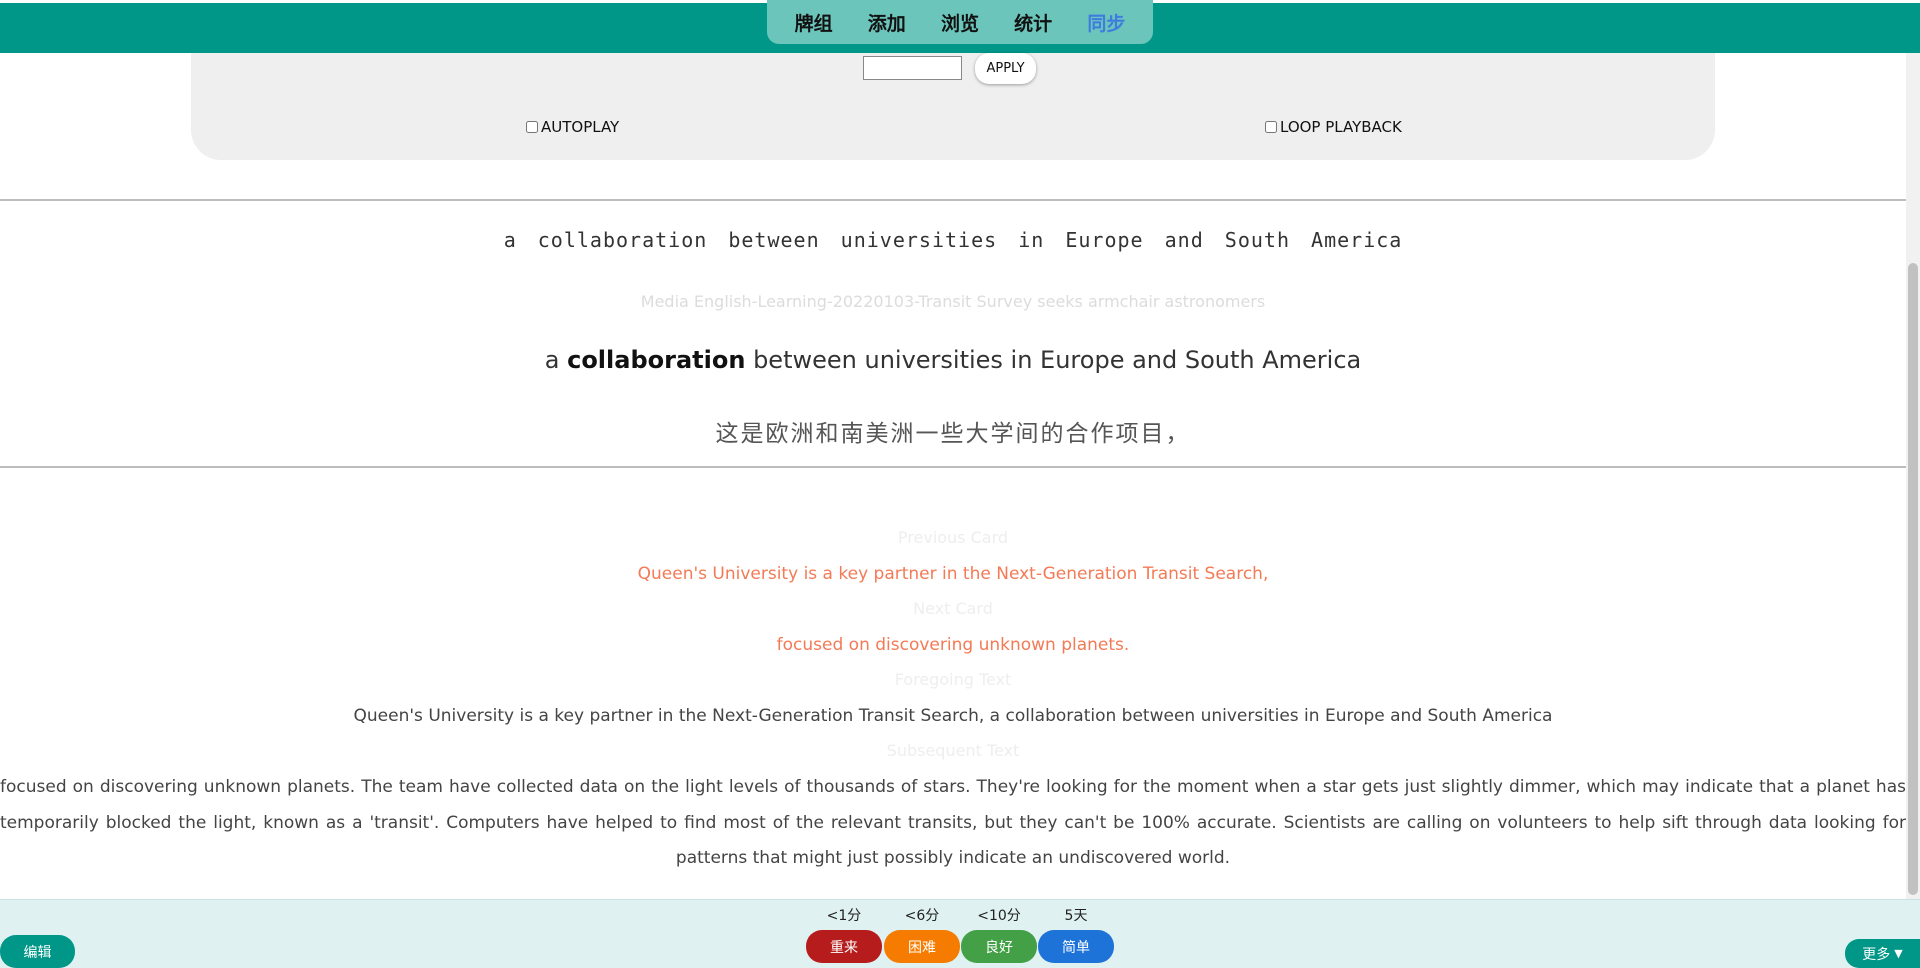  Describe the element at coordinates (844, 946) in the screenshot. I see `again-button: 重来` at that location.